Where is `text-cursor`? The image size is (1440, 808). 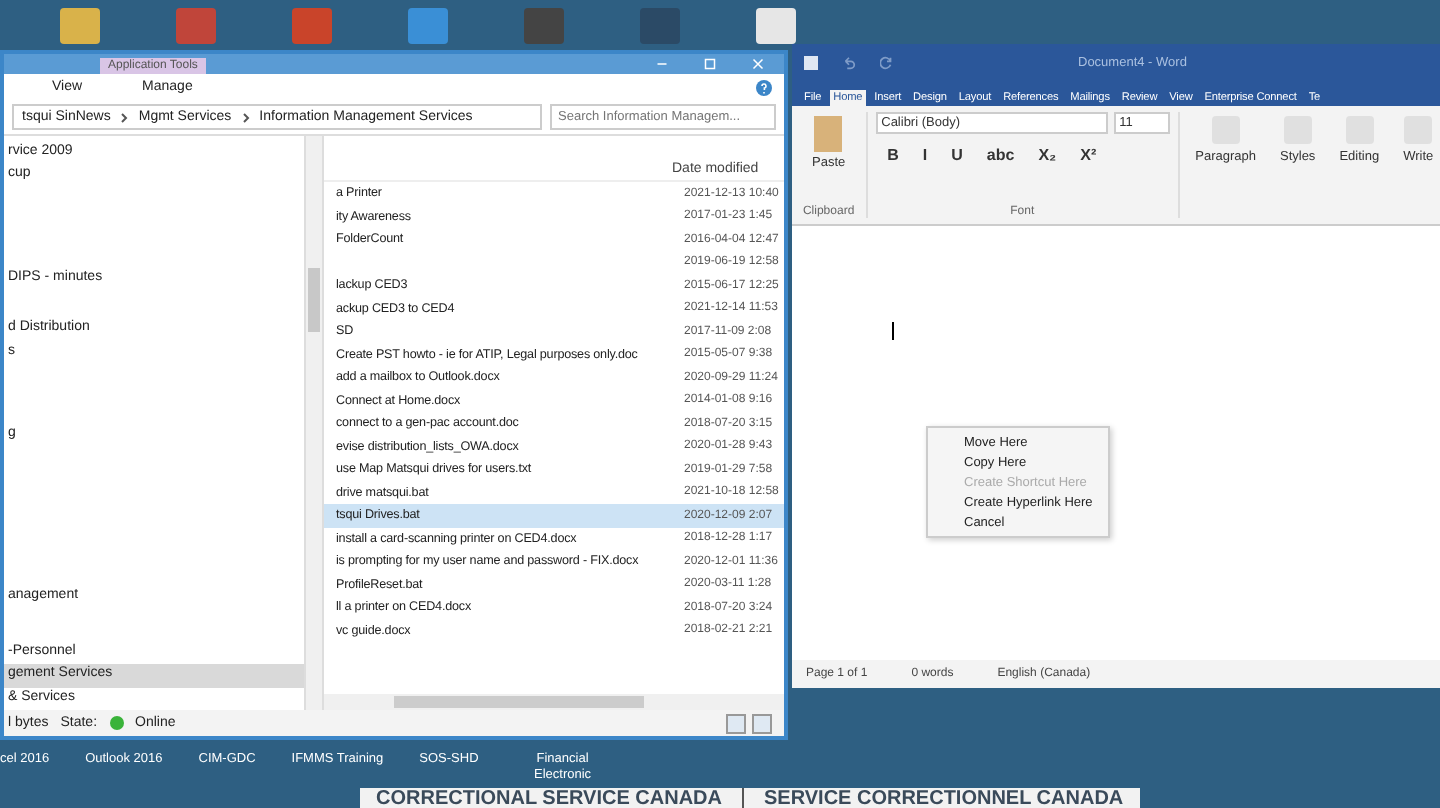
text-cursor is located at coordinates (893, 331).